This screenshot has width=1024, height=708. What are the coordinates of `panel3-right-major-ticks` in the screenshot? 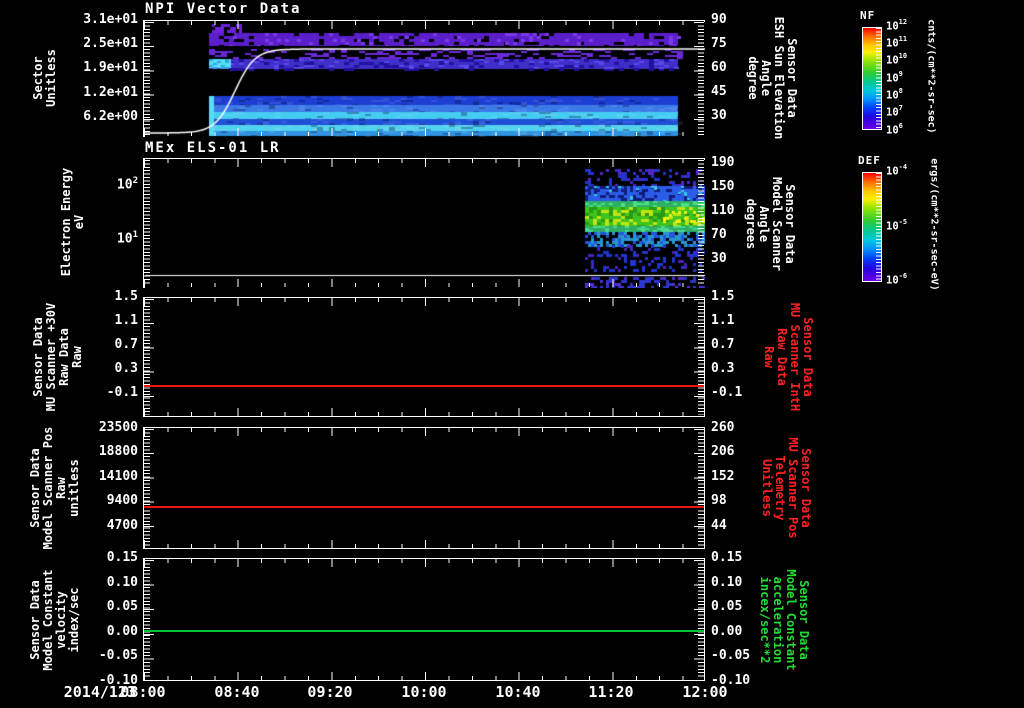 It's located at (699, 357).